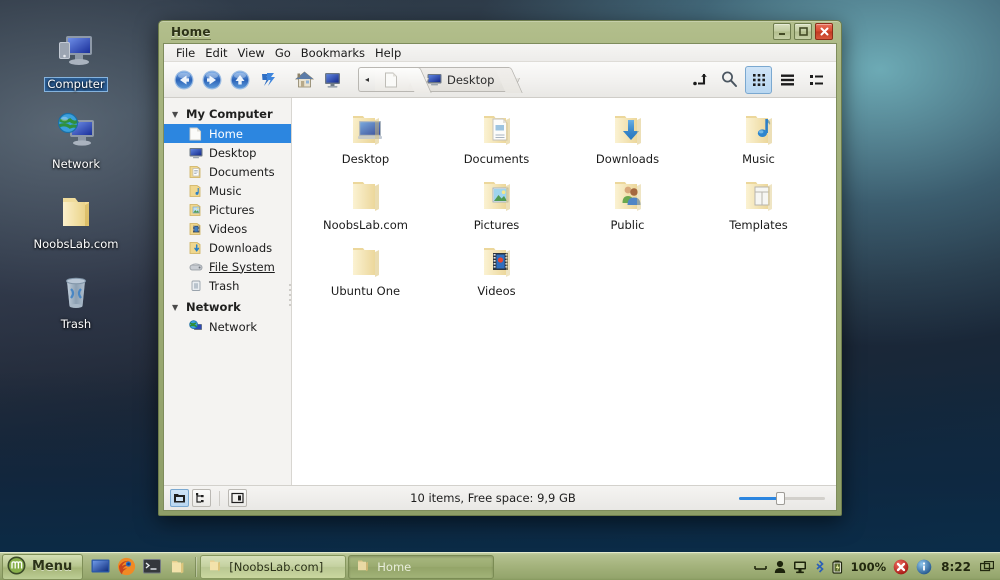  I want to click on breadcrumb-item-root, so click(396, 79).